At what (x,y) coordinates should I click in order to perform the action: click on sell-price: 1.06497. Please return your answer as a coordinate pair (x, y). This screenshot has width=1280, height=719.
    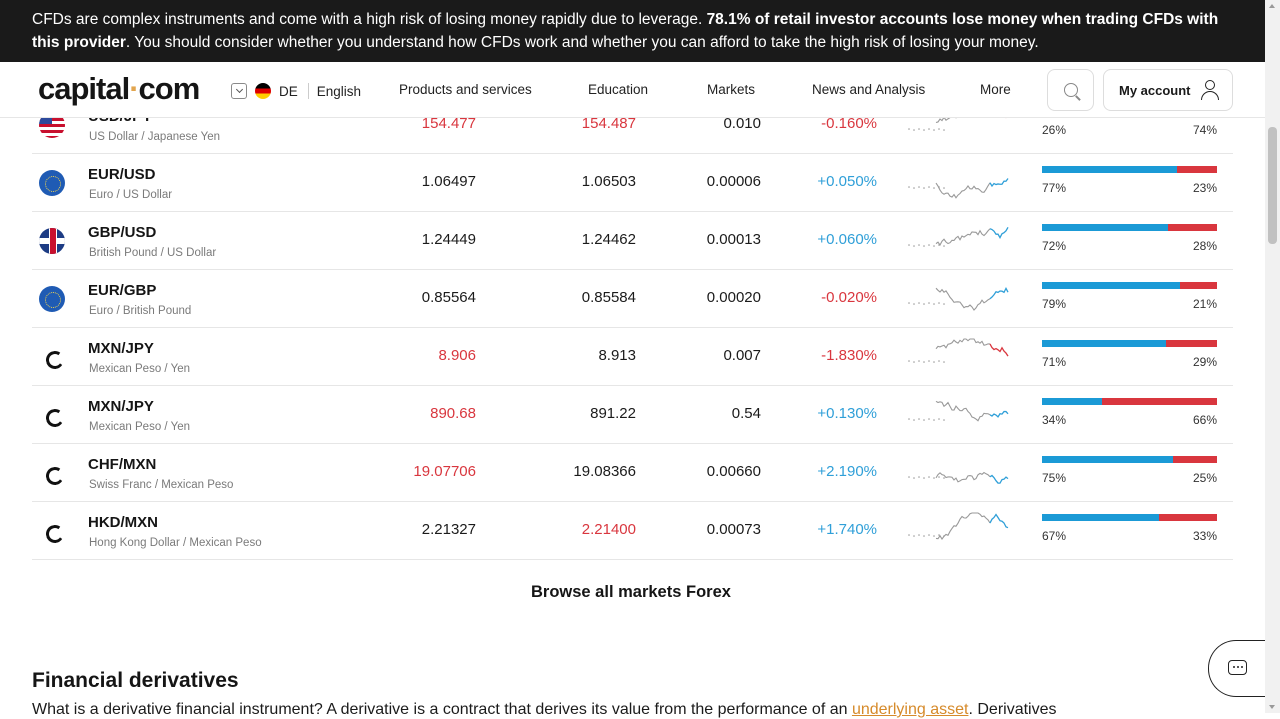
    Looking at the image, I should click on (449, 181).